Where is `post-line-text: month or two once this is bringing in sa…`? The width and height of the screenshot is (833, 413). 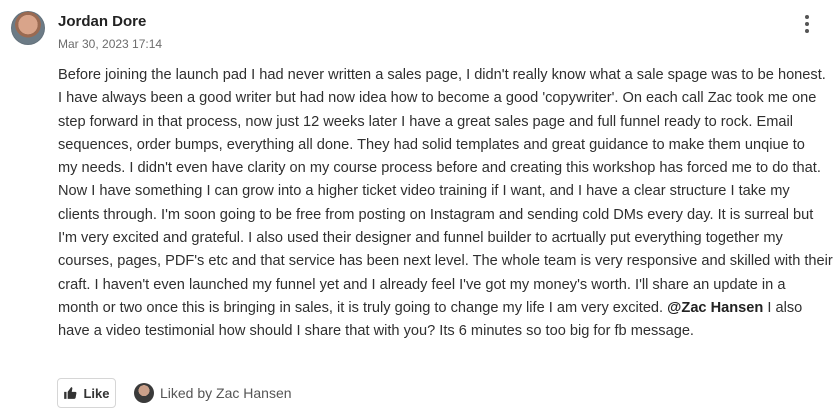 post-line-text: month or two once this is bringing in sa… is located at coordinates (361, 307).